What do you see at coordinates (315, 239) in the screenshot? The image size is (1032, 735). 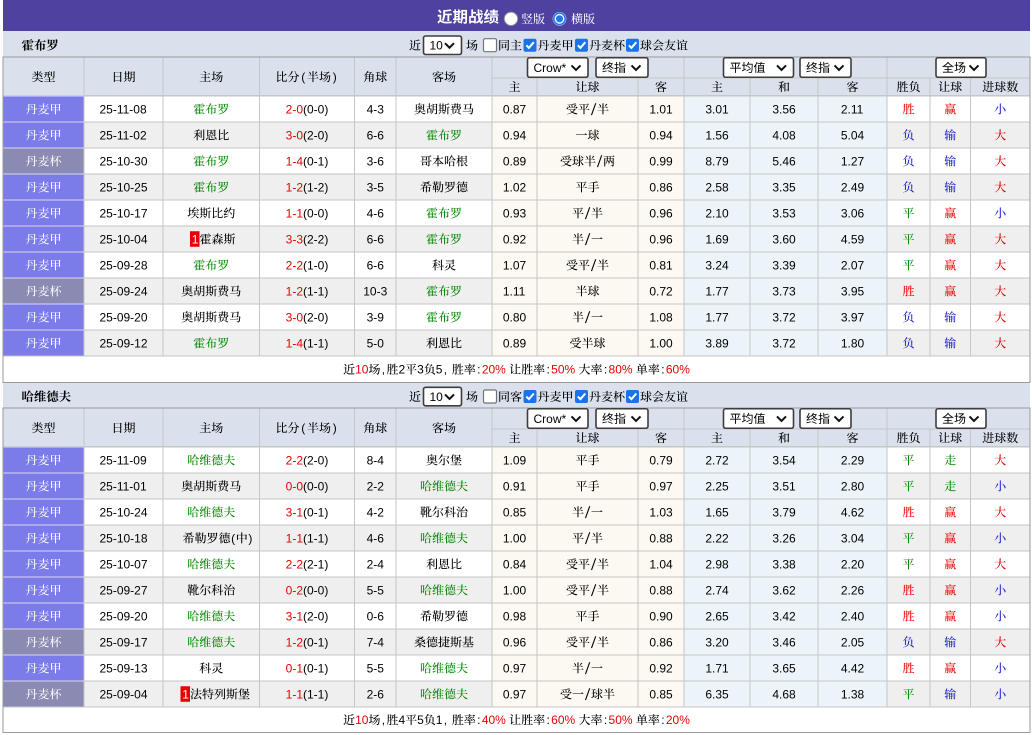 I see `svg-text: (2-2)` at bounding box center [315, 239].